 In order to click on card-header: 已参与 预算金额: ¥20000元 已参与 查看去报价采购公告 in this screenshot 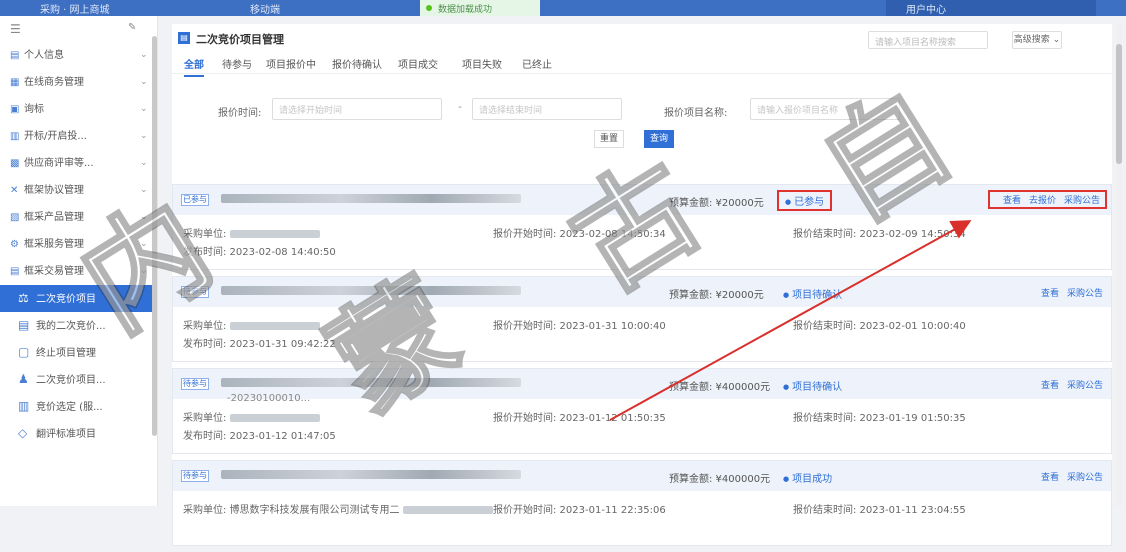, I will do `click(642, 200)`.